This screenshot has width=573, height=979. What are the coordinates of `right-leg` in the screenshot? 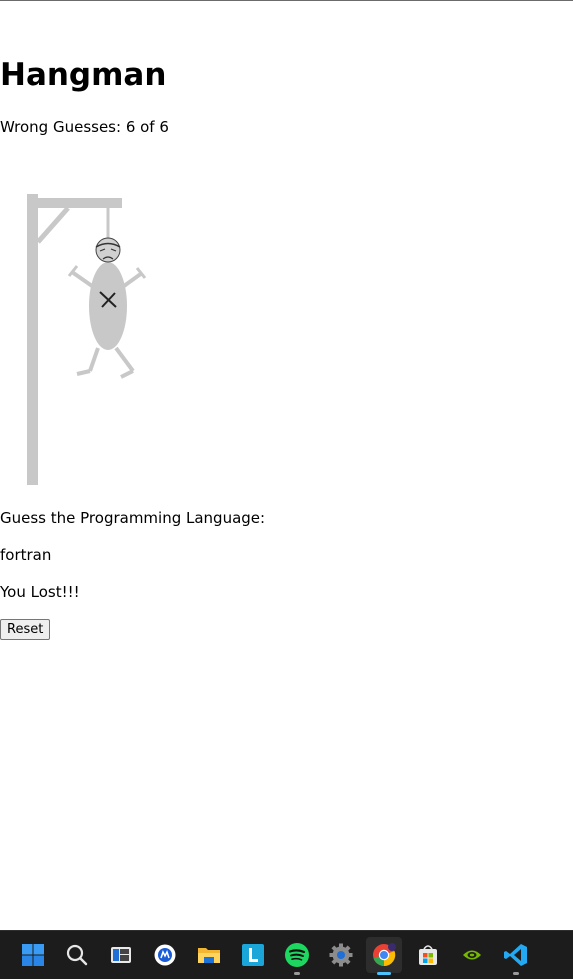 It's located at (124, 359).